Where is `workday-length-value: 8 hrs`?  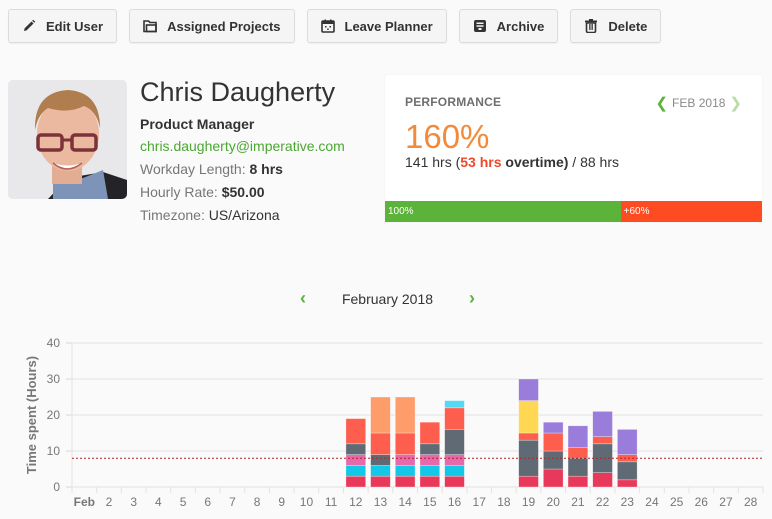 workday-length-value: 8 hrs is located at coordinates (266, 169).